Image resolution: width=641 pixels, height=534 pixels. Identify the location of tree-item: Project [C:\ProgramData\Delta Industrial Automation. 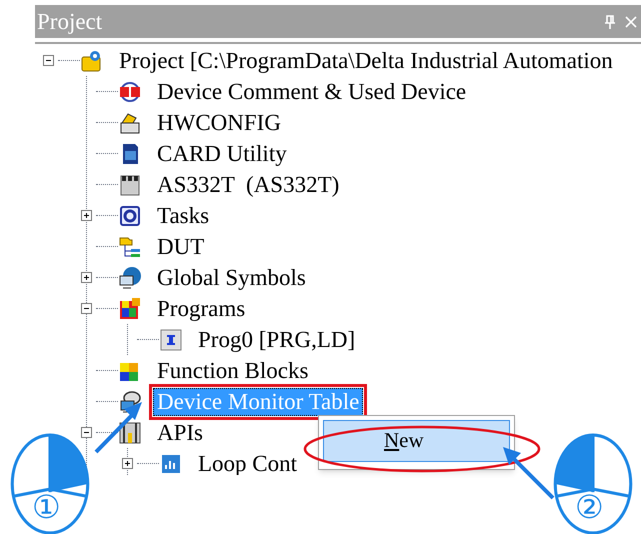
(366, 60).